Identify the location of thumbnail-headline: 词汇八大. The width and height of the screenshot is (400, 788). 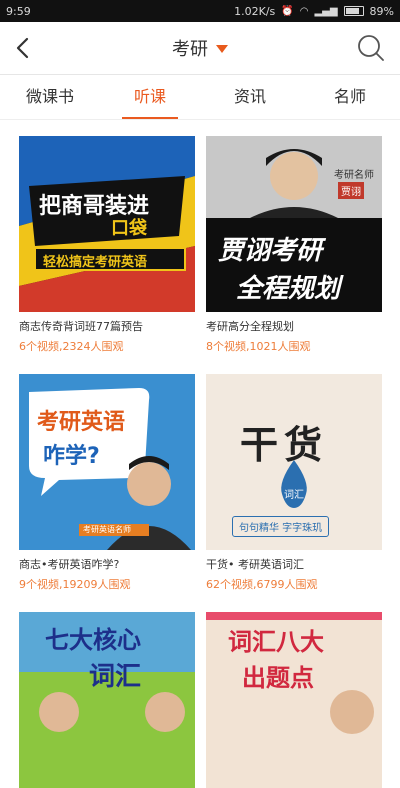
(276, 642).